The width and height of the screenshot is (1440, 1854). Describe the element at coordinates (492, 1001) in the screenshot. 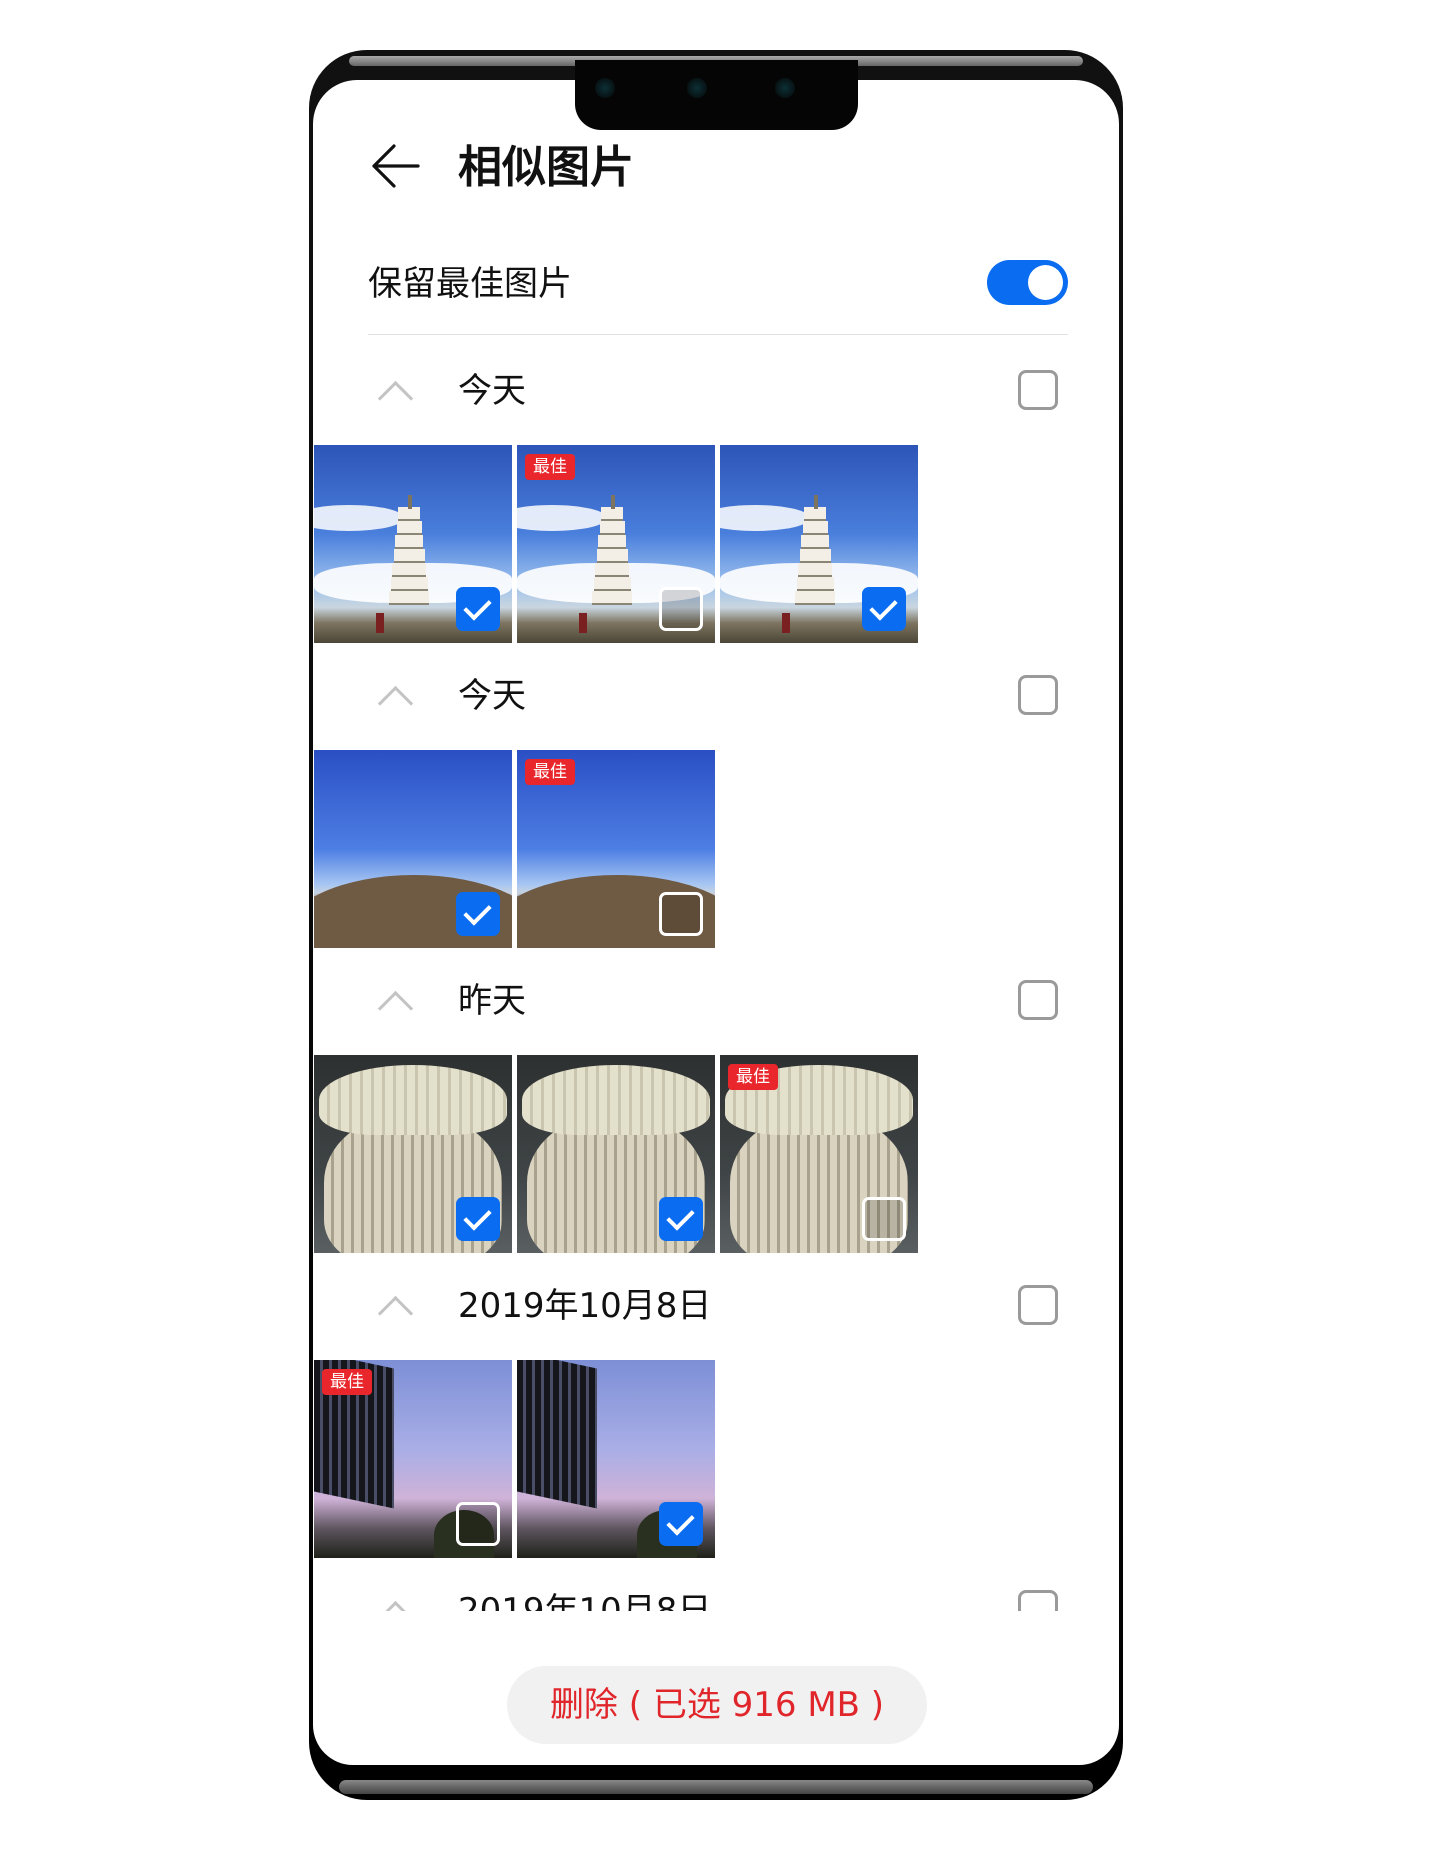

I see `group-date-label: 昨天` at that location.